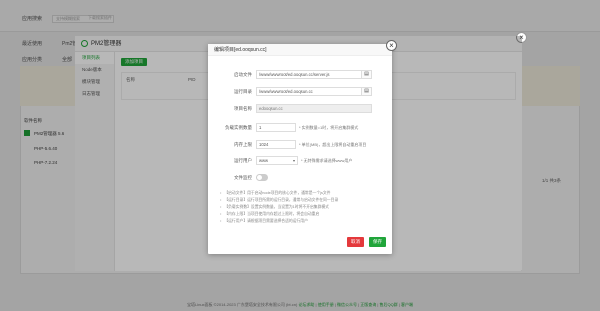 The width and height of the screenshot is (600, 311). I want to click on watch-row: 文件监控, so click(300, 178).